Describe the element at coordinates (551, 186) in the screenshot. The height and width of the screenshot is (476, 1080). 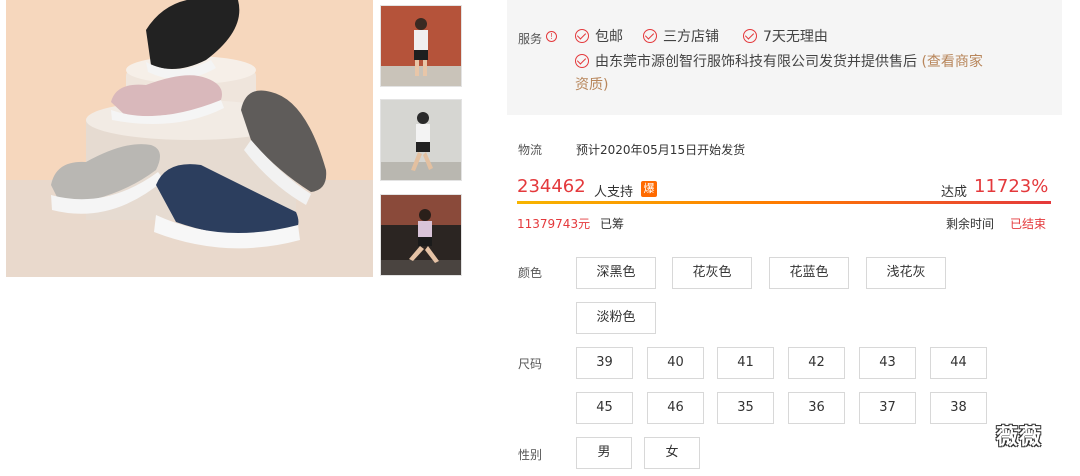
I see `supporter-count: 234462` at that location.